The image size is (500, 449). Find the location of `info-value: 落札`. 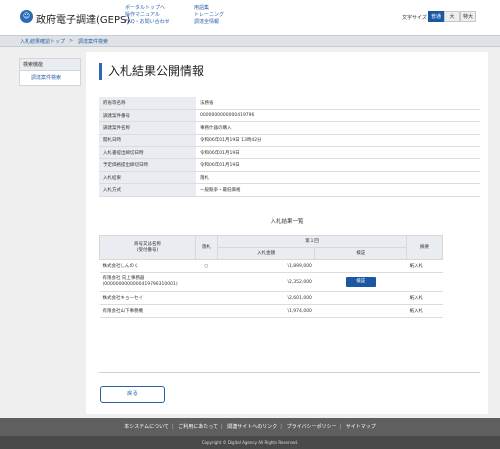

info-value: 落札 is located at coordinates (338, 178).